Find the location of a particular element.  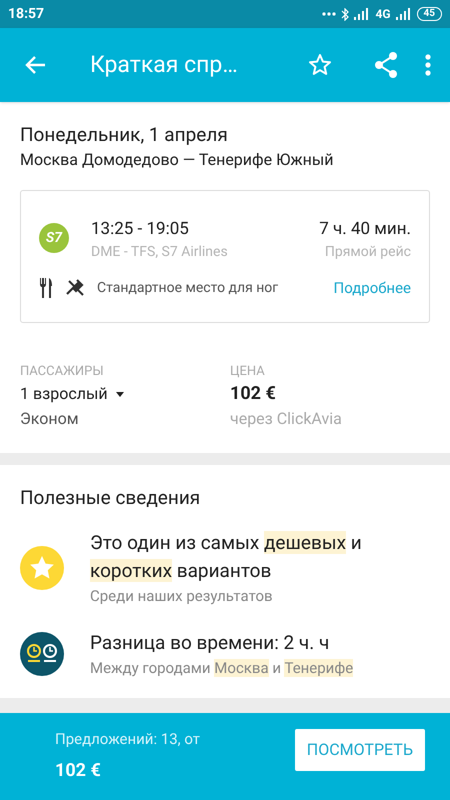

trip-route: Москва Домодедово — Тенерифе Южный is located at coordinates (177, 160).